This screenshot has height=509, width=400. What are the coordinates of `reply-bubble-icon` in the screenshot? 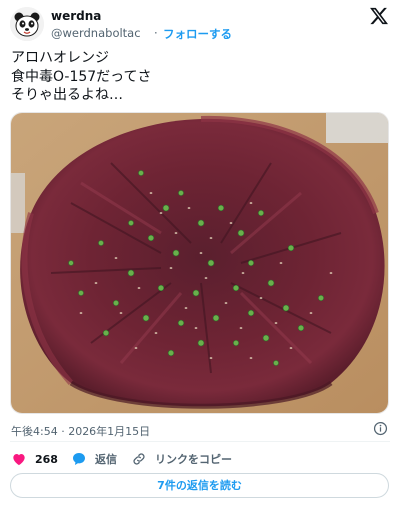 It's located at (79, 459).